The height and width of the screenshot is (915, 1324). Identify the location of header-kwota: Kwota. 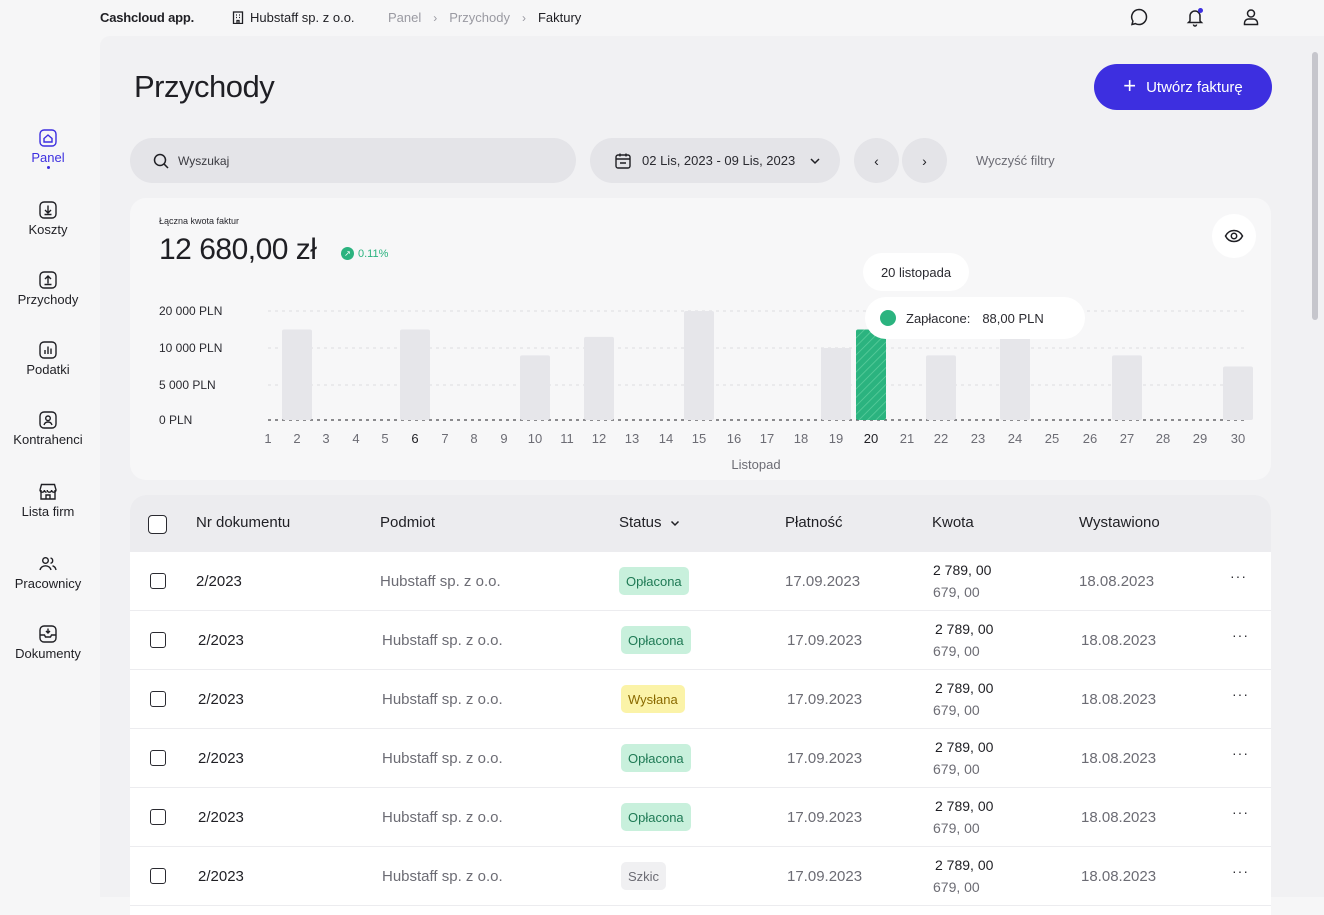
(953, 522).